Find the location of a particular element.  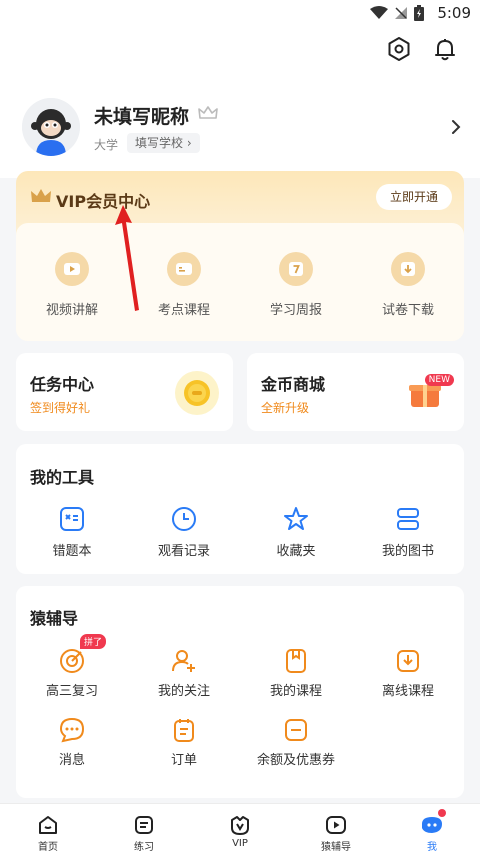

tab-yuanfudao: 猿辅导 is located at coordinates (336, 829).